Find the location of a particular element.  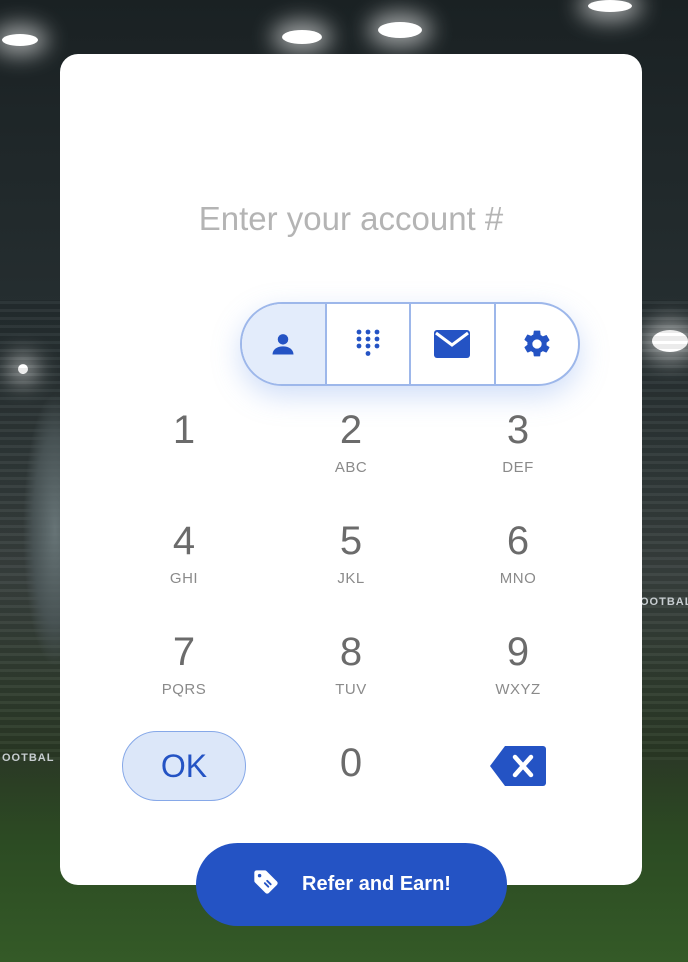

key-digit: 5 is located at coordinates (351, 541).